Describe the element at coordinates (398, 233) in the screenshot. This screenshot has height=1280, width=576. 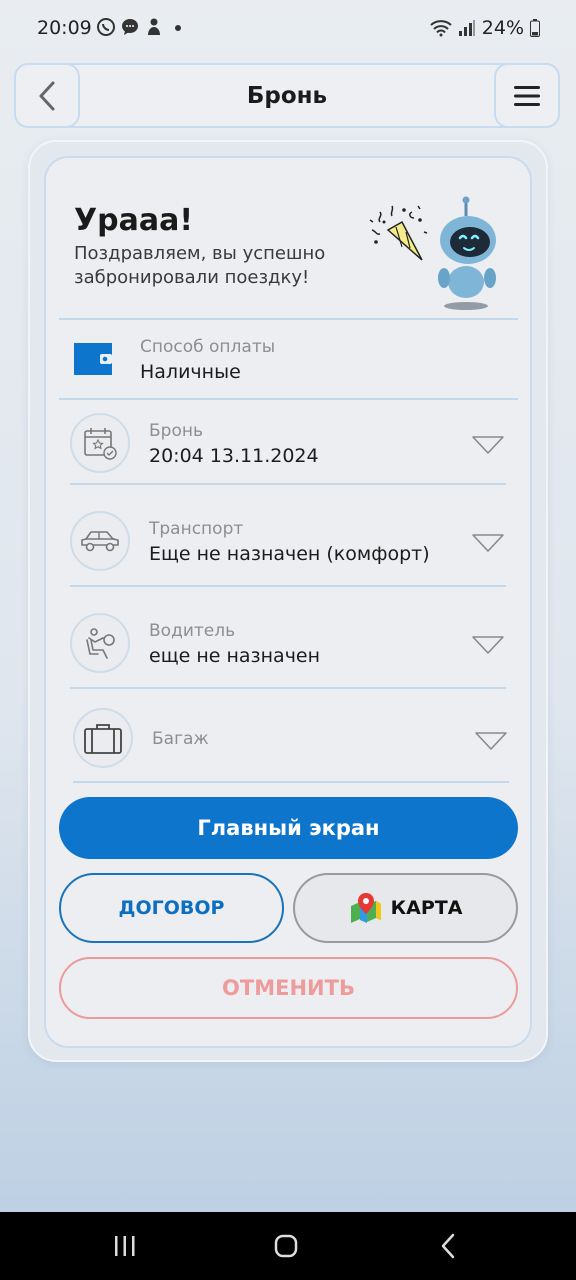
I see `confetti-icon` at that location.